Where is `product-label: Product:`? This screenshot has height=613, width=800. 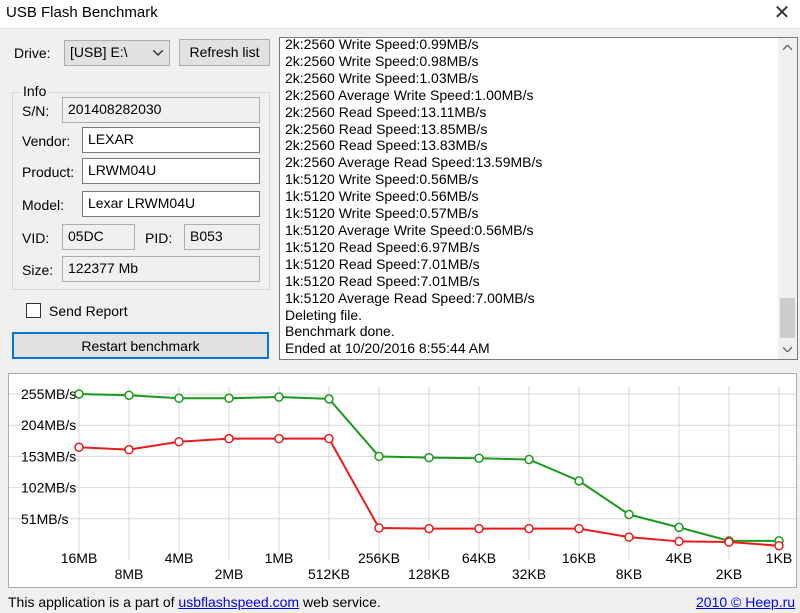 product-label: Product: is located at coordinates (48, 172).